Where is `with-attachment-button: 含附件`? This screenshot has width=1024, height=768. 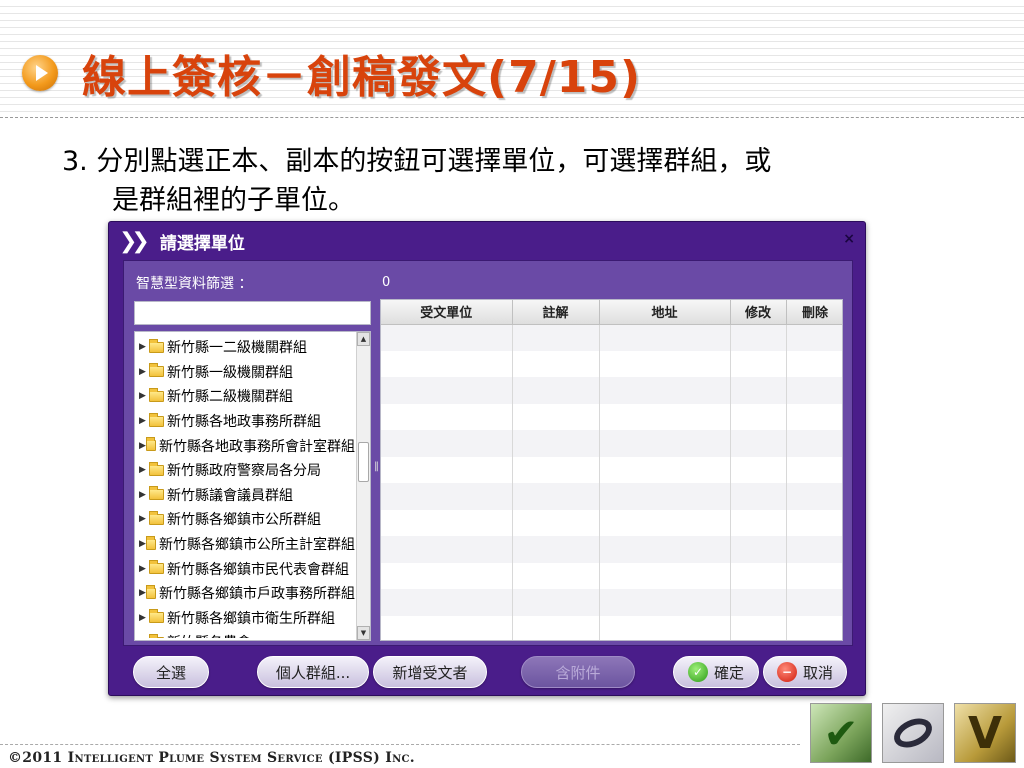
with-attachment-button: 含附件 is located at coordinates (578, 672).